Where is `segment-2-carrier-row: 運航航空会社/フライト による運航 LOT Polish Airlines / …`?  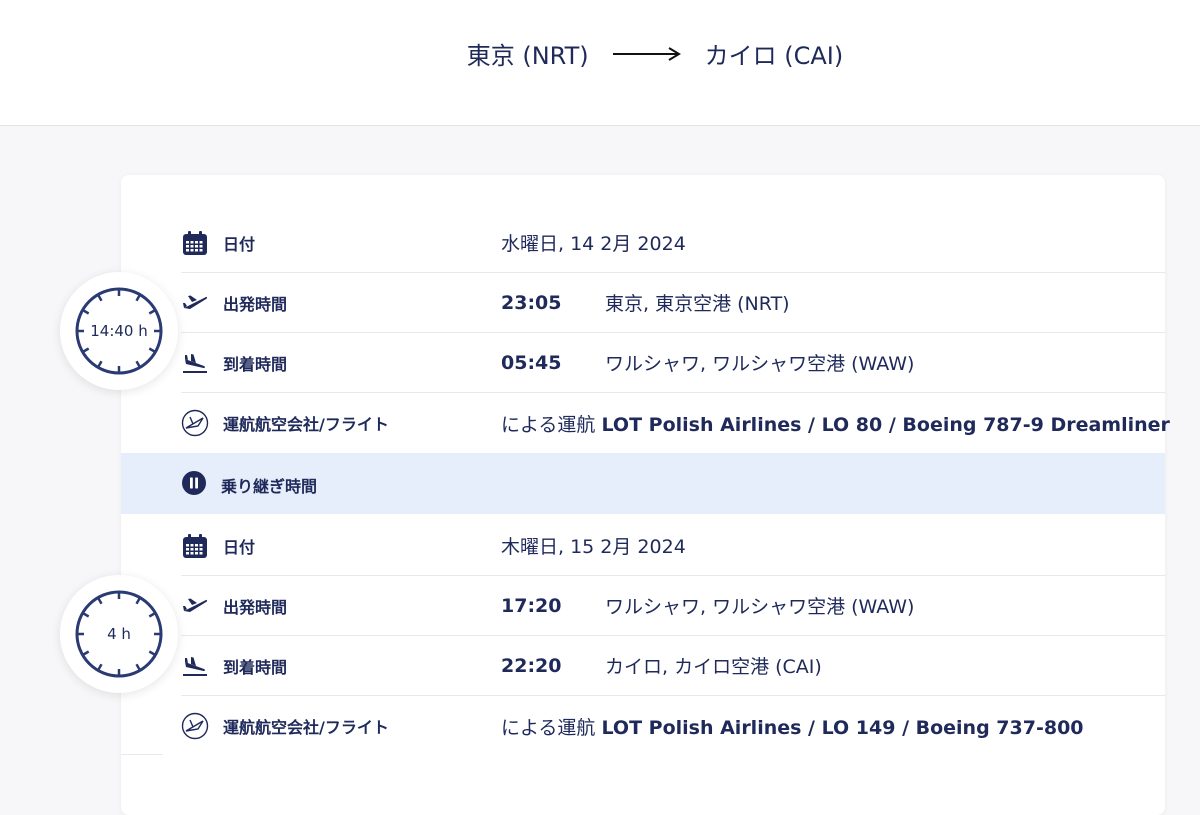
segment-2-carrier-row: 運航航空会社/フライト による運航 LOT Polish Airlines / … is located at coordinates (673, 726).